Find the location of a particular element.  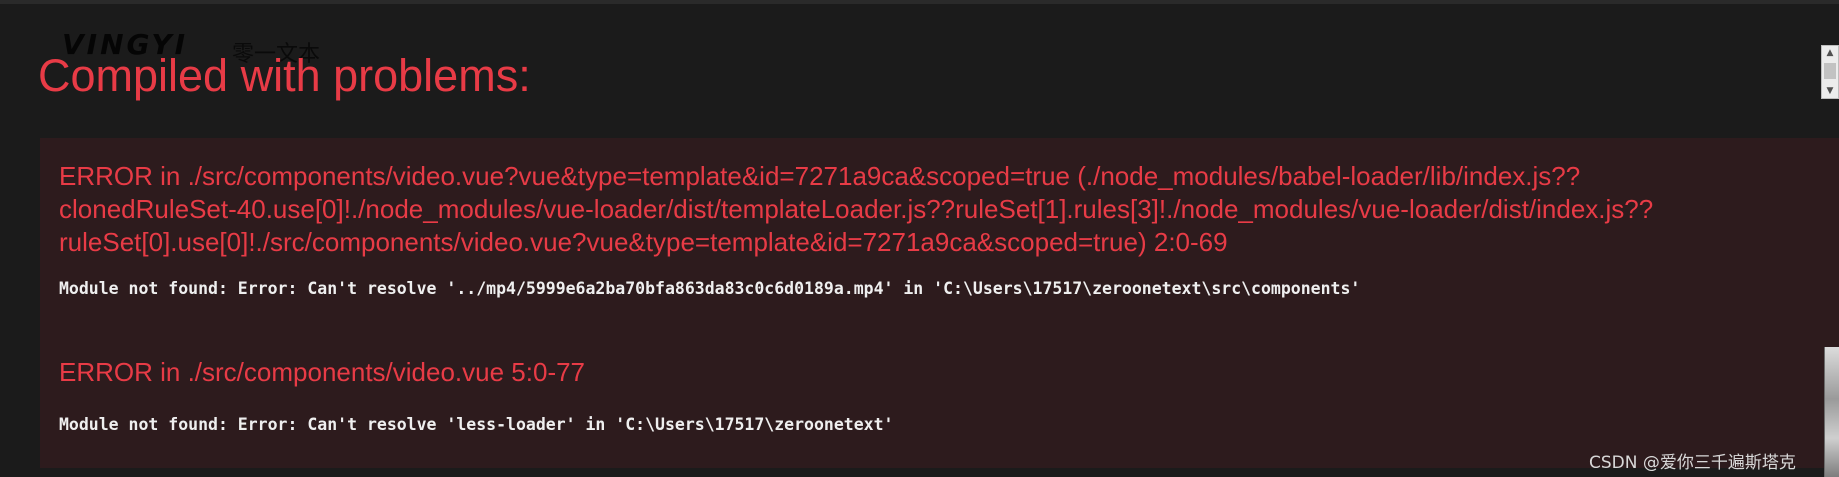

page-scrollbar: ▲ ▼ is located at coordinates (1830, 72).